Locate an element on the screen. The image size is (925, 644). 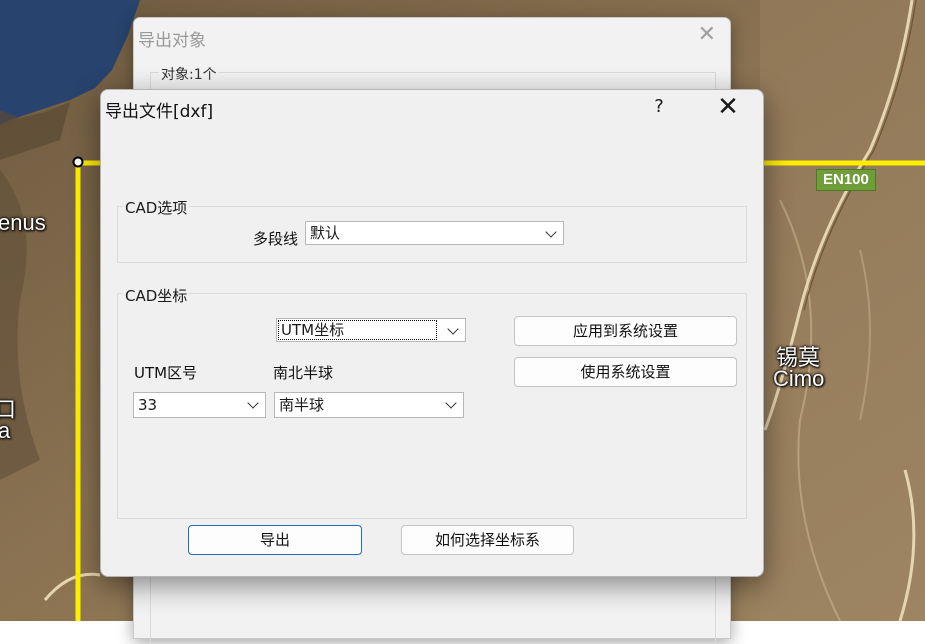
hemisphere-label: 南北半球 is located at coordinates (303, 373).